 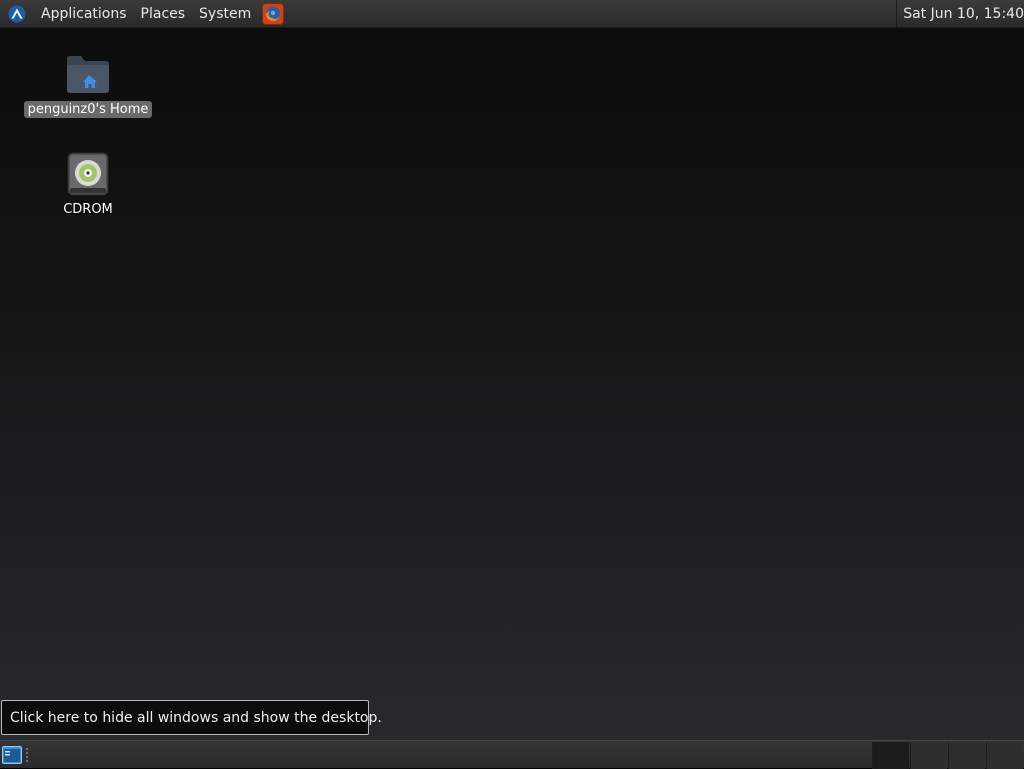 What do you see at coordinates (88, 74) in the screenshot?
I see `home-folder-icon` at bounding box center [88, 74].